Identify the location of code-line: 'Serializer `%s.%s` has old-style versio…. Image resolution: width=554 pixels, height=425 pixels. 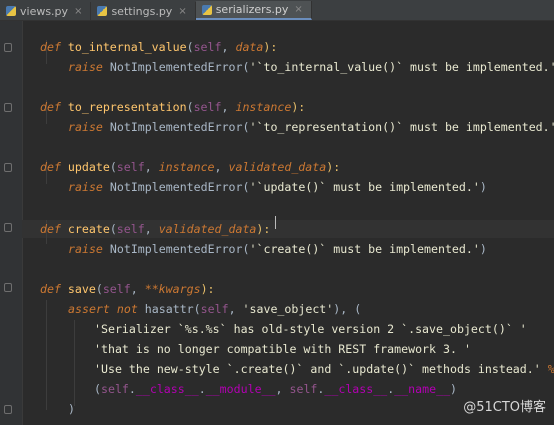
(310, 329).